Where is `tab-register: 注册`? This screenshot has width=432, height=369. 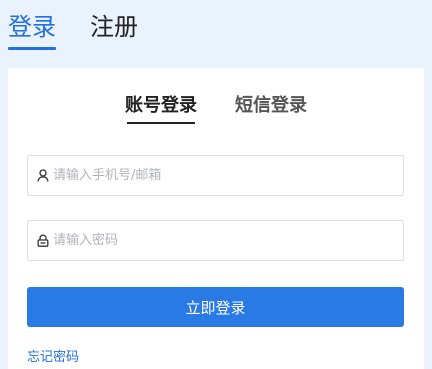 tab-register: 注册 is located at coordinates (114, 31).